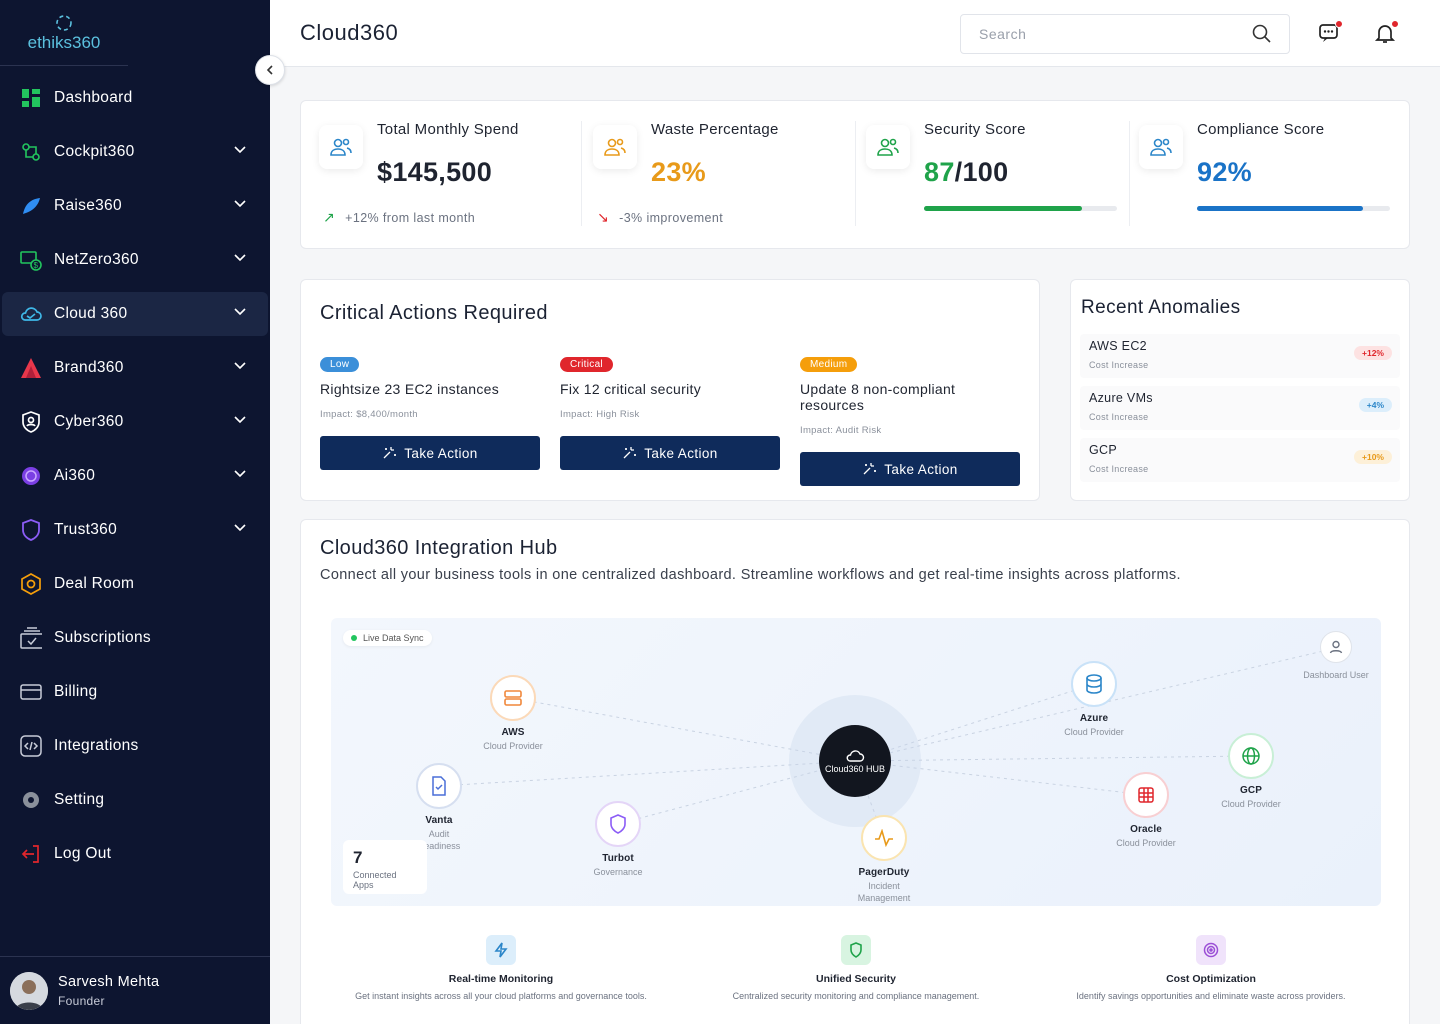  I want to click on sidebar-item-subscriptions: Subscriptions, so click(135, 638).